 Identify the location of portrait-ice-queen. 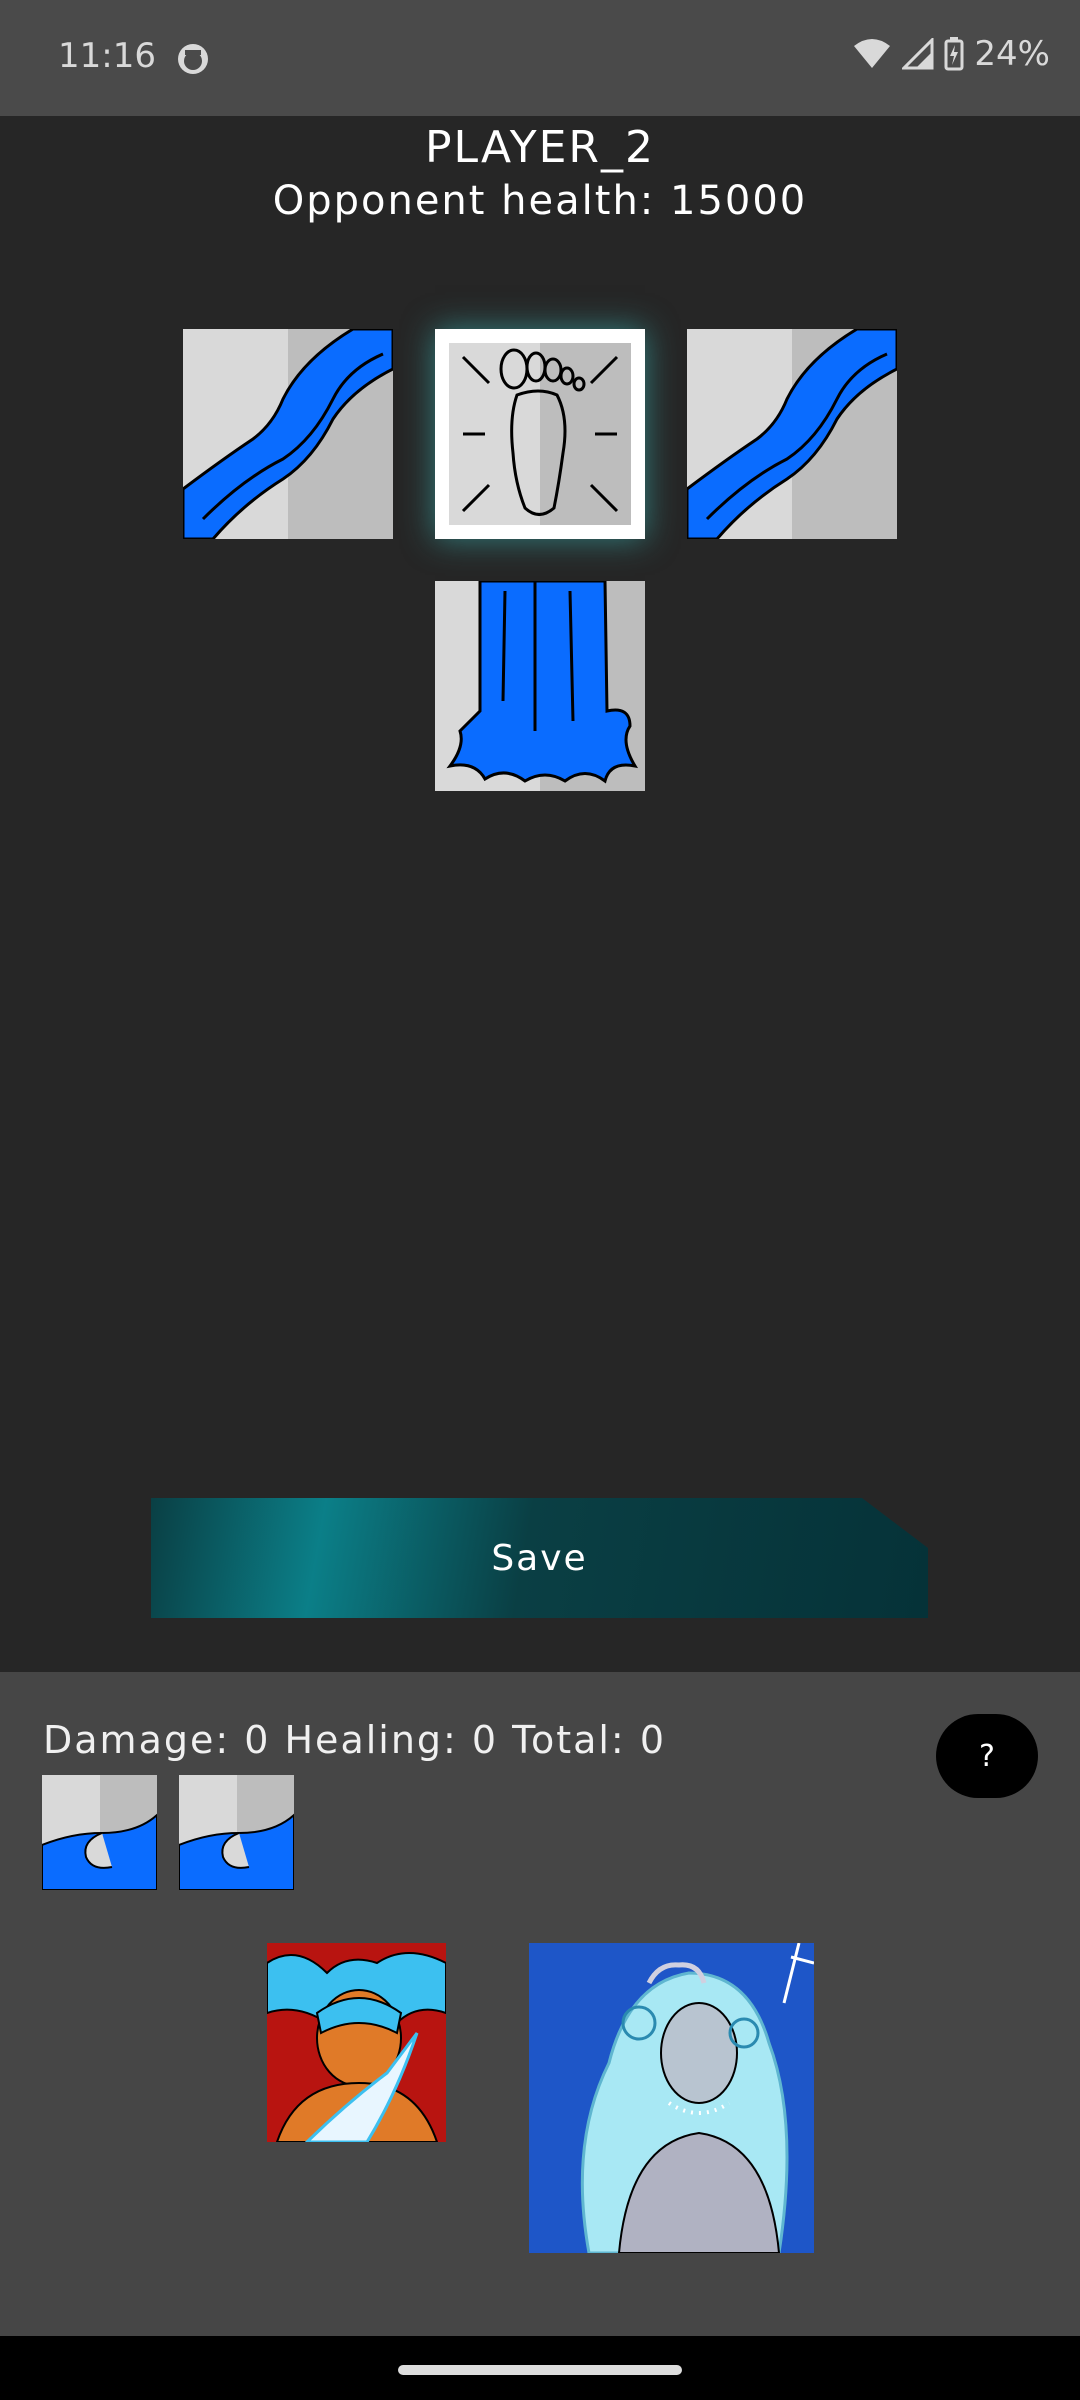
(671, 2098).